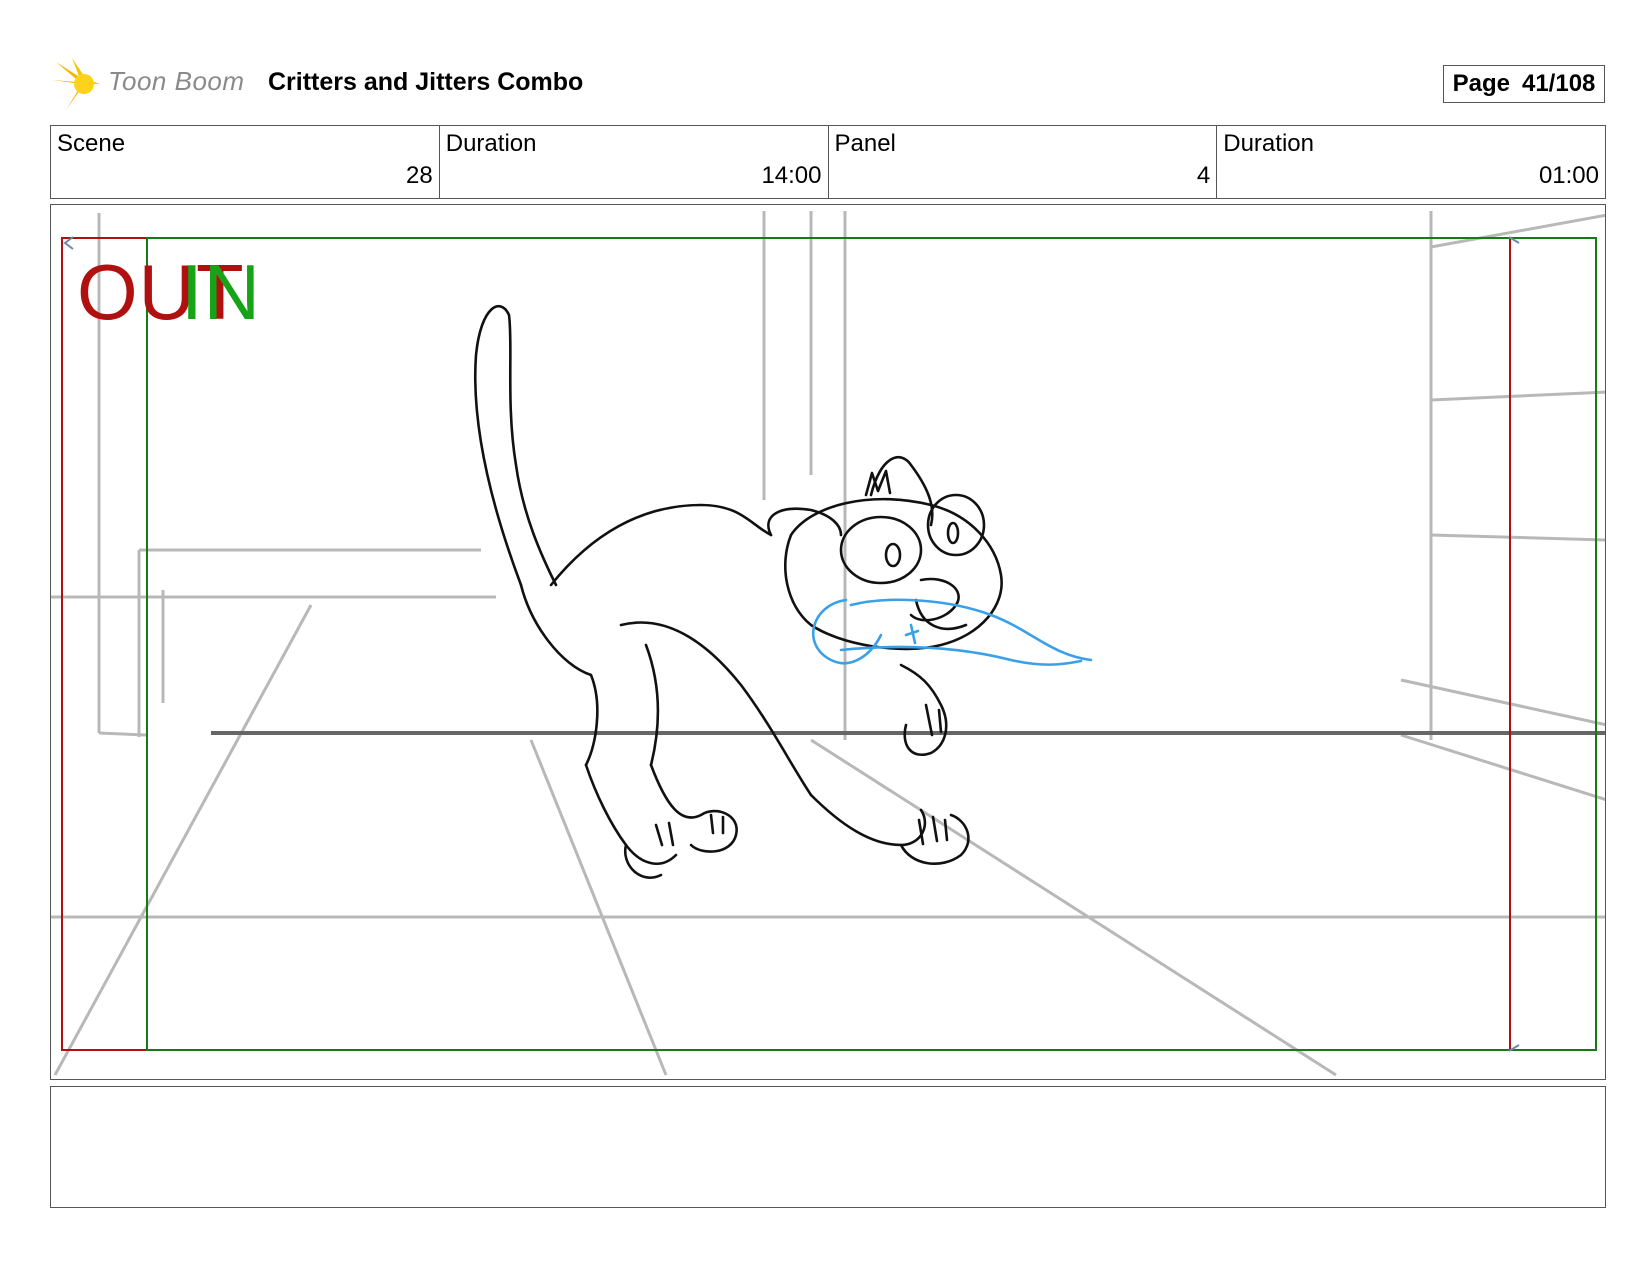 The image size is (1650, 1275). What do you see at coordinates (221, 292) in the screenshot?
I see `in-frame-label: IN` at bounding box center [221, 292].